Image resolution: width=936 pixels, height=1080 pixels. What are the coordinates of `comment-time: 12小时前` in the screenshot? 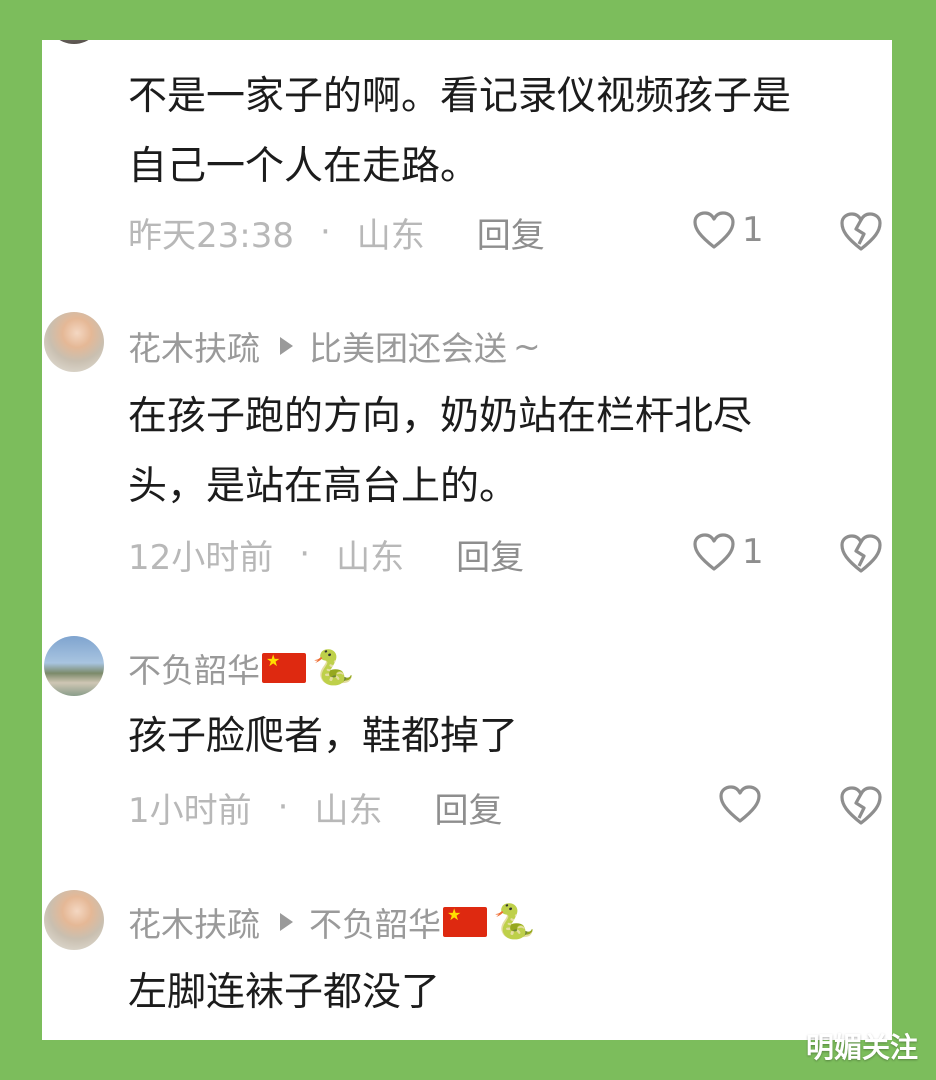 It's located at (201, 557).